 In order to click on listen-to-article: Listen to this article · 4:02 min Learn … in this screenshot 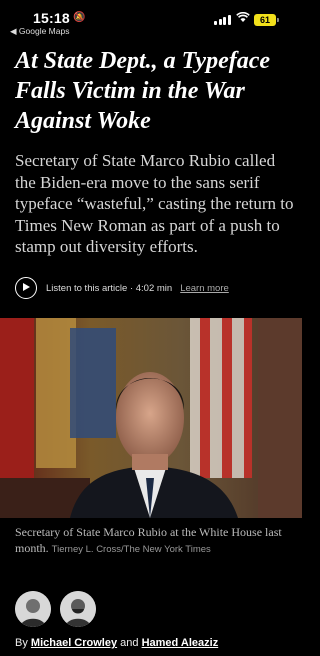, I will do `click(122, 288)`.